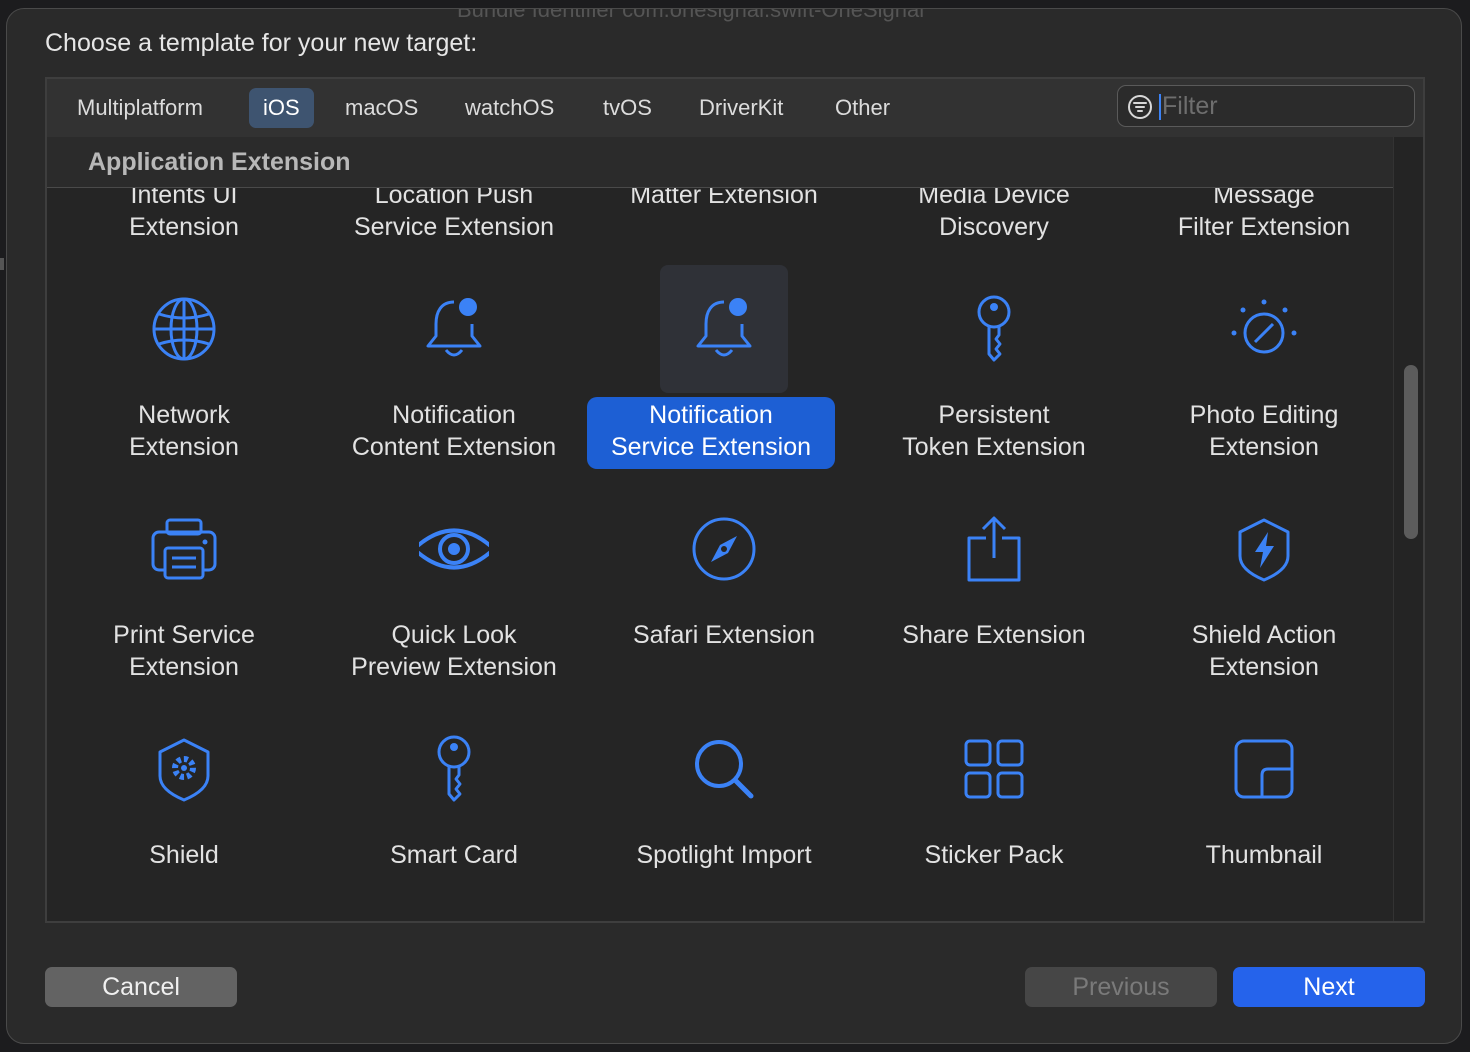  I want to click on compass-icon, so click(724, 549).